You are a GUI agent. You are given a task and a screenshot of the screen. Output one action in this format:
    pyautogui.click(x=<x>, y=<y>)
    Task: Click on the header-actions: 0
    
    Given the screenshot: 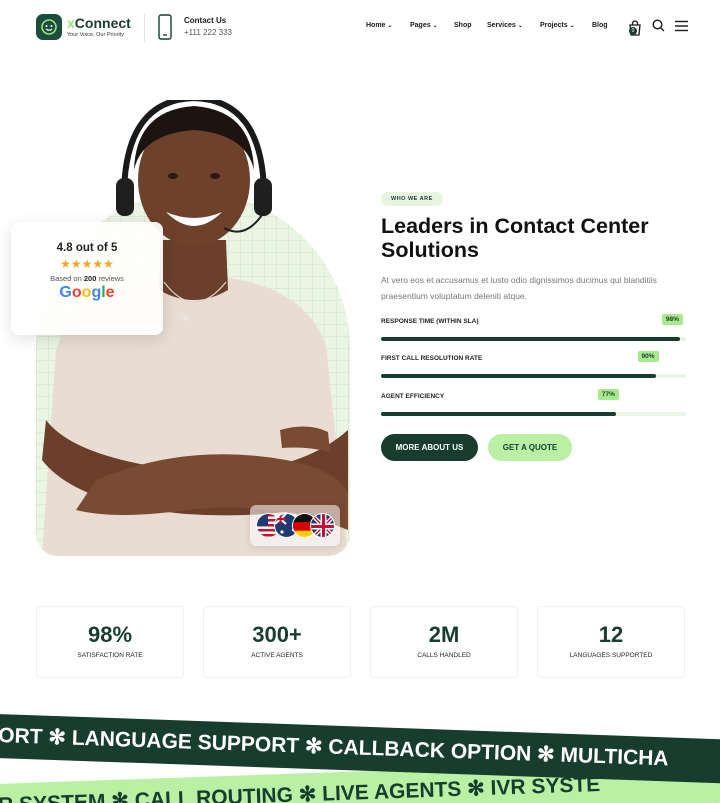 What is the action you would take?
    pyautogui.click(x=658, y=28)
    